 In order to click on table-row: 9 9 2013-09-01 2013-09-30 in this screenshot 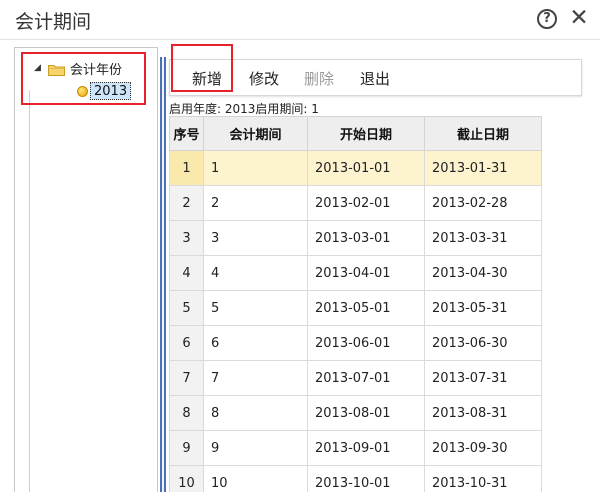, I will do `click(355, 448)`.